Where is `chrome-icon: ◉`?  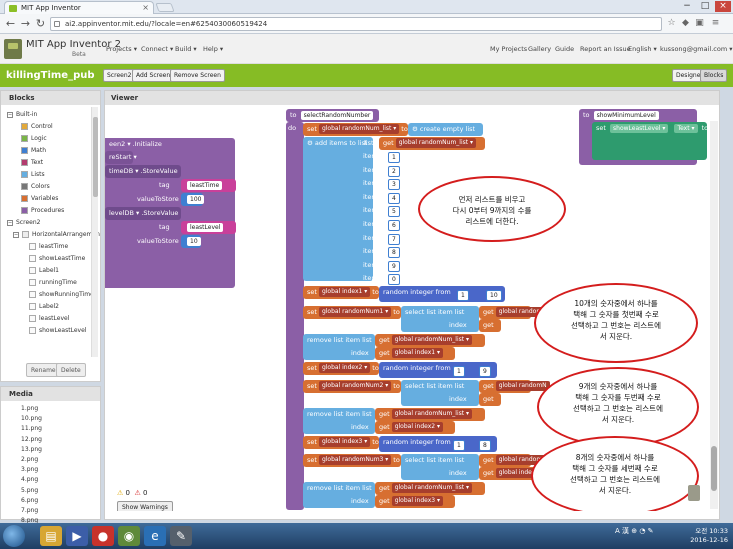
chrome-icon: ◉ is located at coordinates (129, 536).